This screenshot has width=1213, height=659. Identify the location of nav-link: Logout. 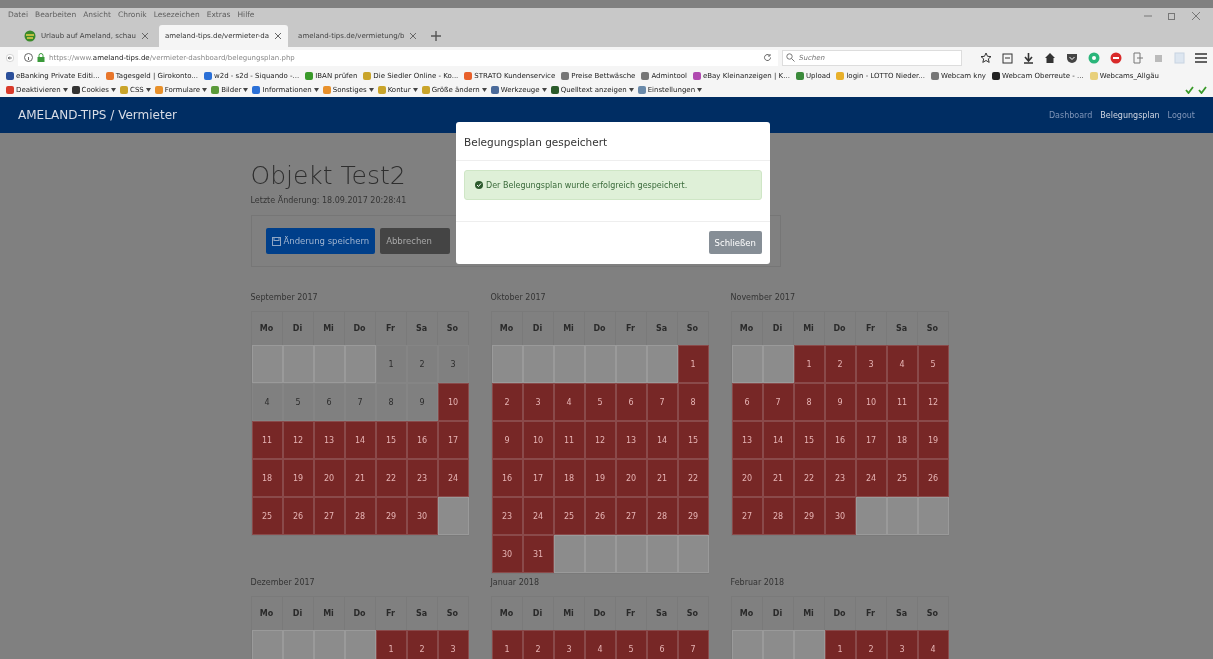
(1181, 115).